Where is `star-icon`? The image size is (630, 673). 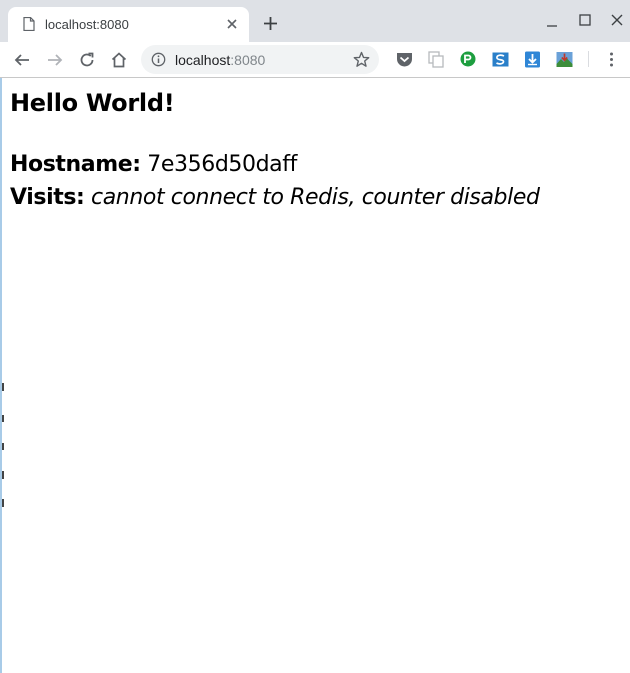
star-icon is located at coordinates (361, 59).